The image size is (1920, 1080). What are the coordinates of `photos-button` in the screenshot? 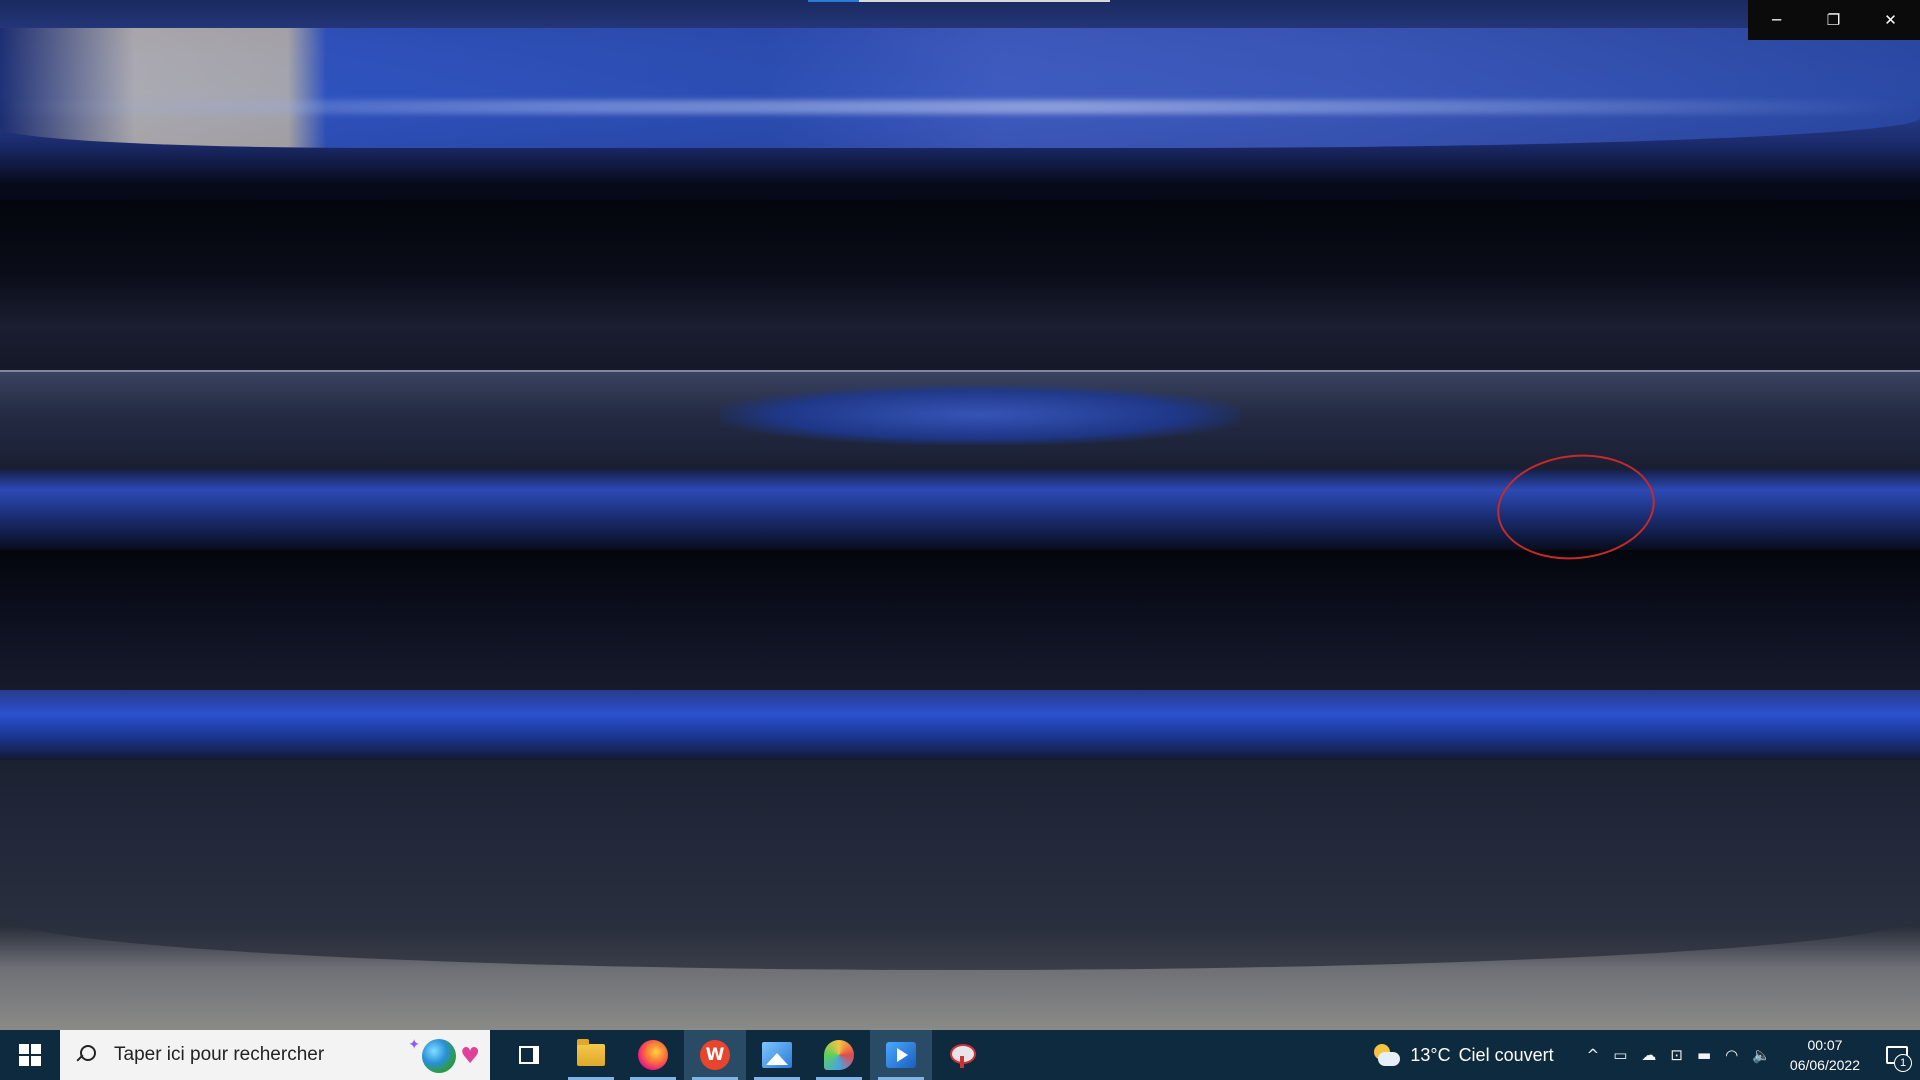 It's located at (777, 1055).